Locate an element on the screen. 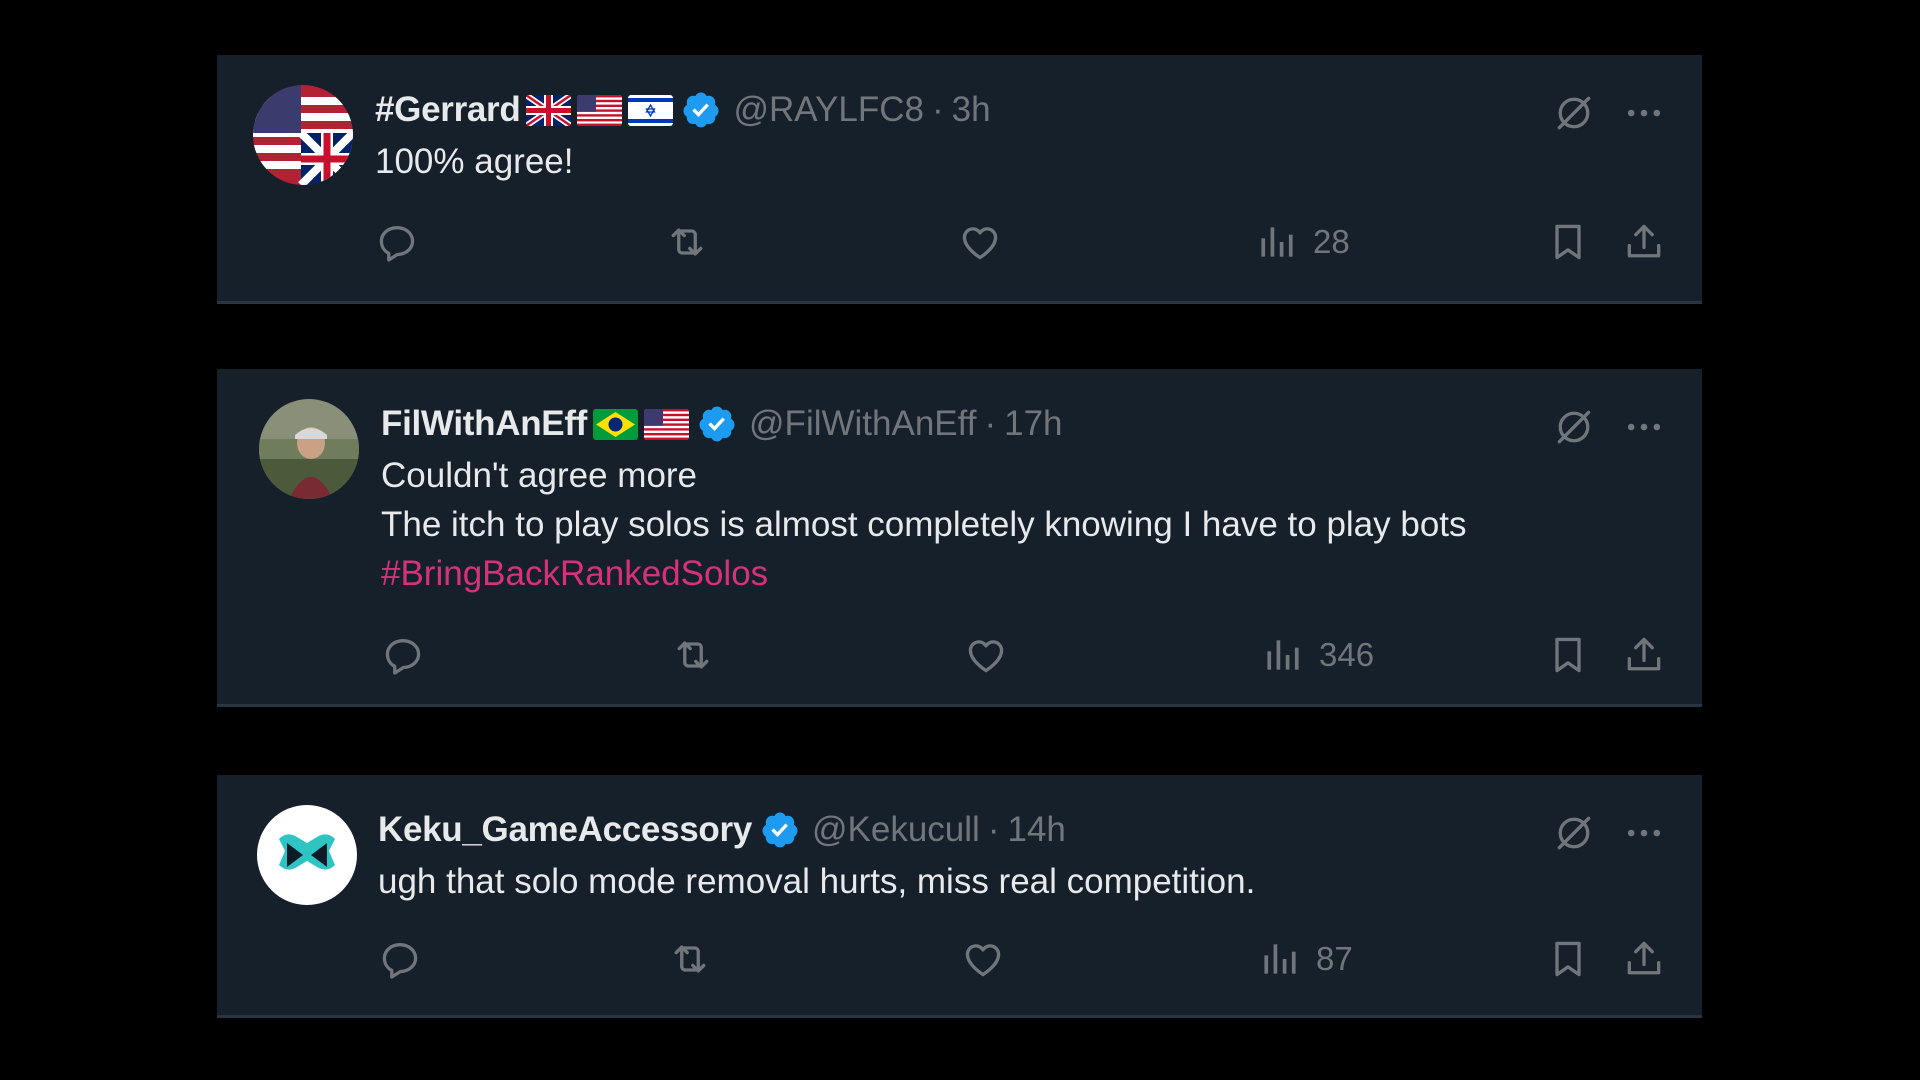  views-count: 28 is located at coordinates (1331, 241).